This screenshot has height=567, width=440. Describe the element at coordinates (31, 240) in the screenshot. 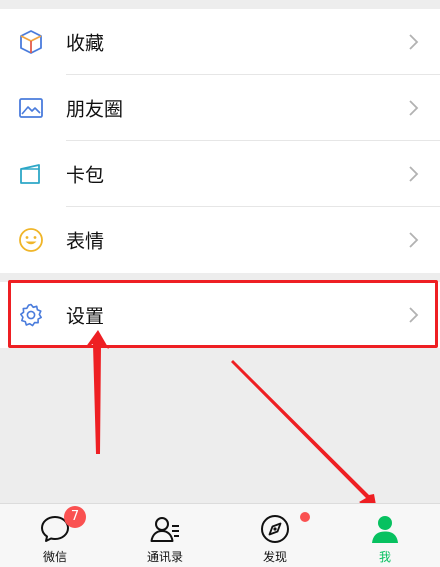

I see `sticker-smiley-icon` at that location.